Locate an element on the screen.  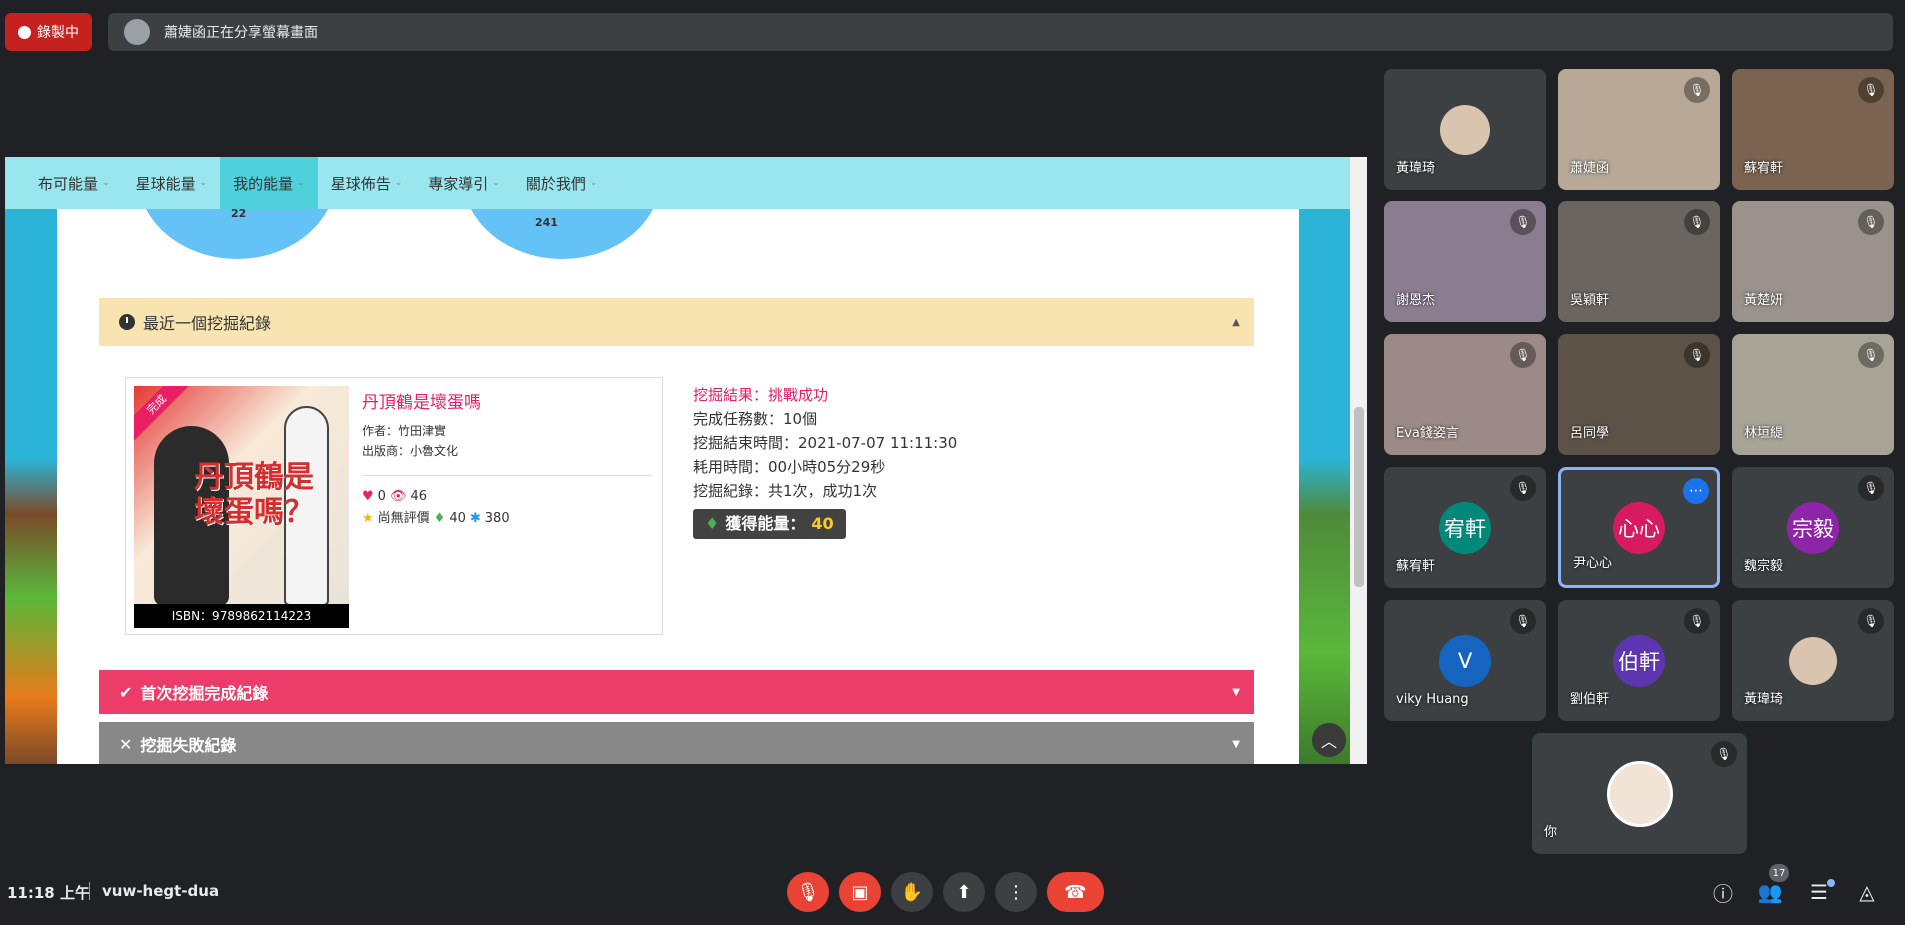
divider is located at coordinates (89, 891).